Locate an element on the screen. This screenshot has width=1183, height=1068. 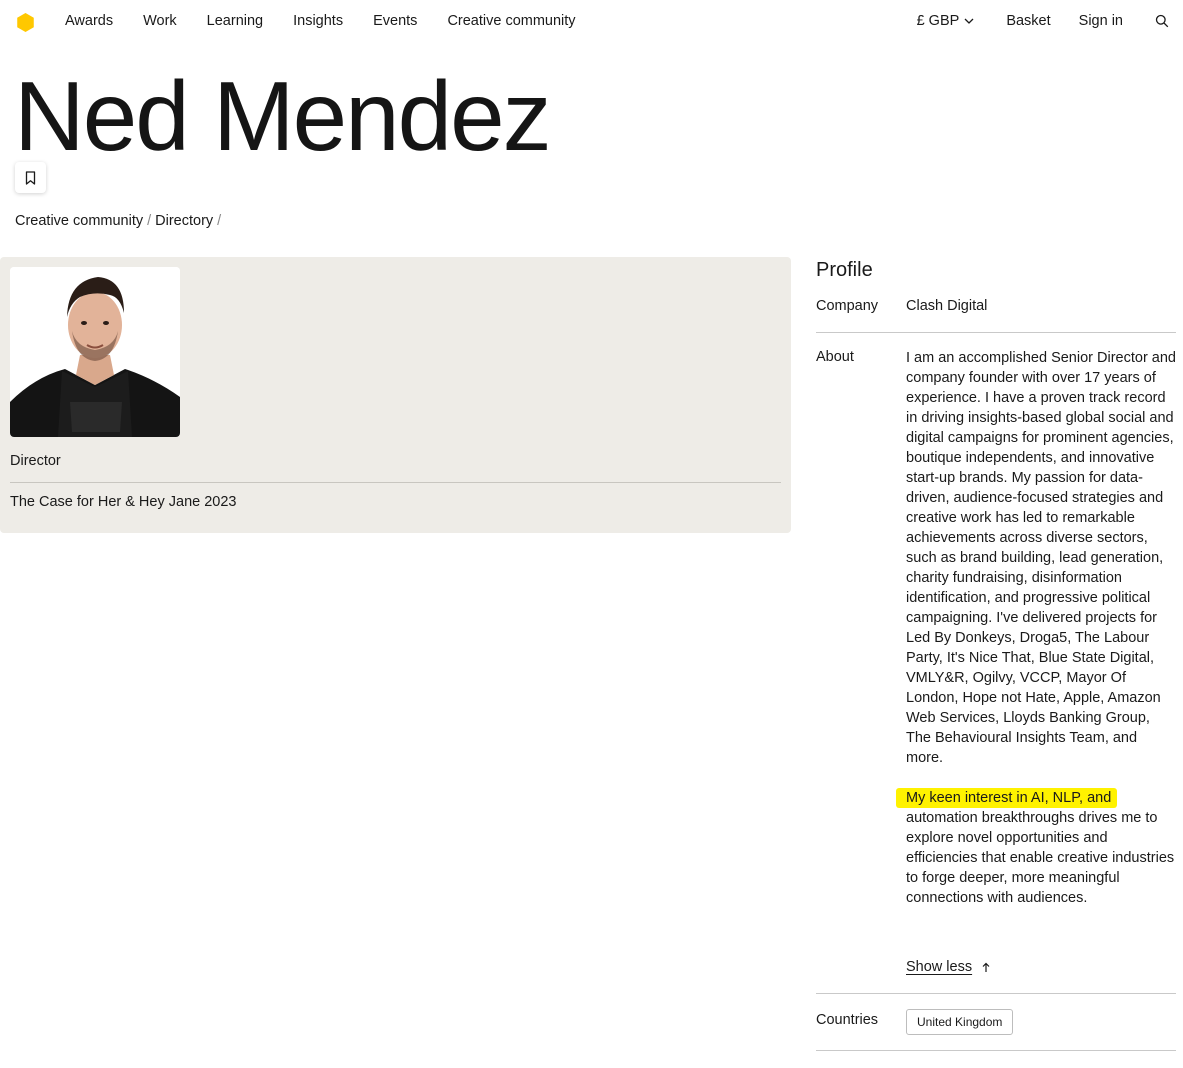
logo-icon is located at coordinates (25, 22).